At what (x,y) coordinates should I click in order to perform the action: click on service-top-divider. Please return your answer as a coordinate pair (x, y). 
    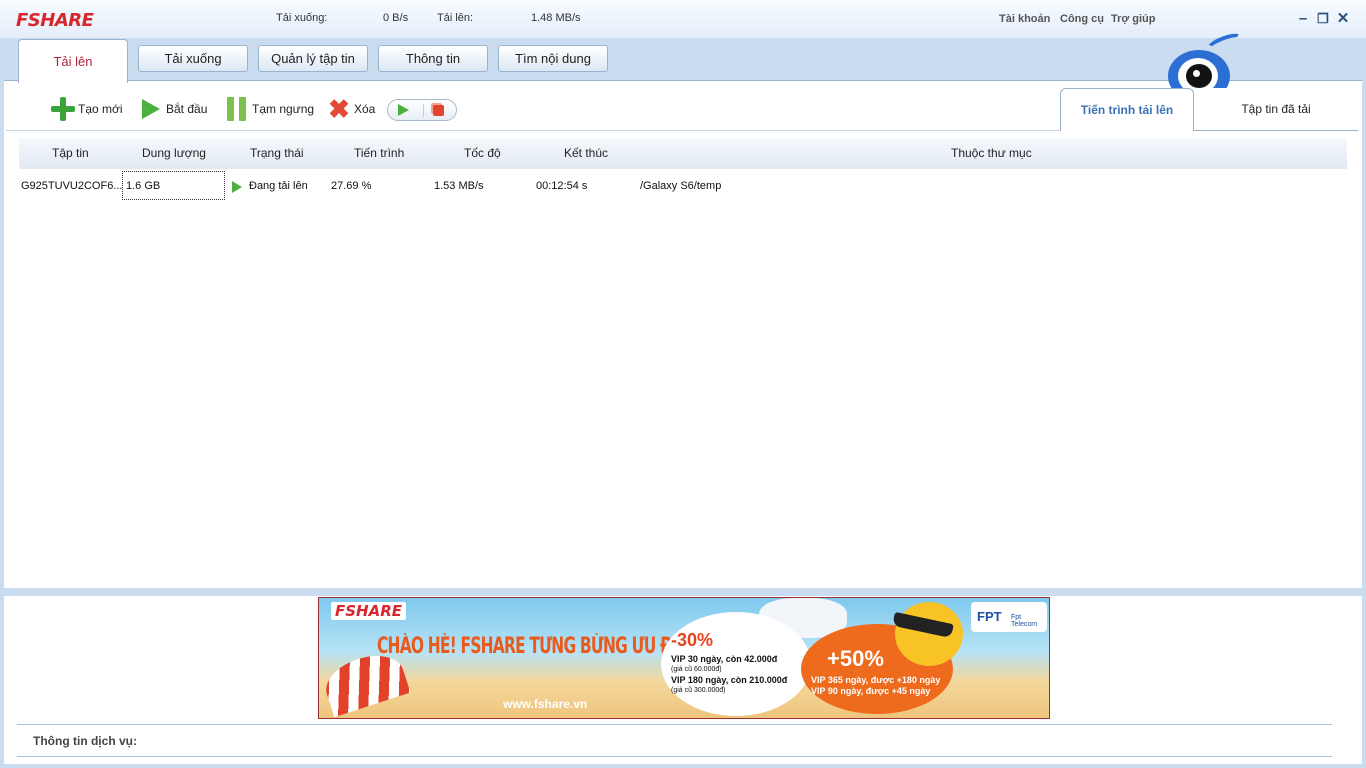
    Looking at the image, I should click on (674, 724).